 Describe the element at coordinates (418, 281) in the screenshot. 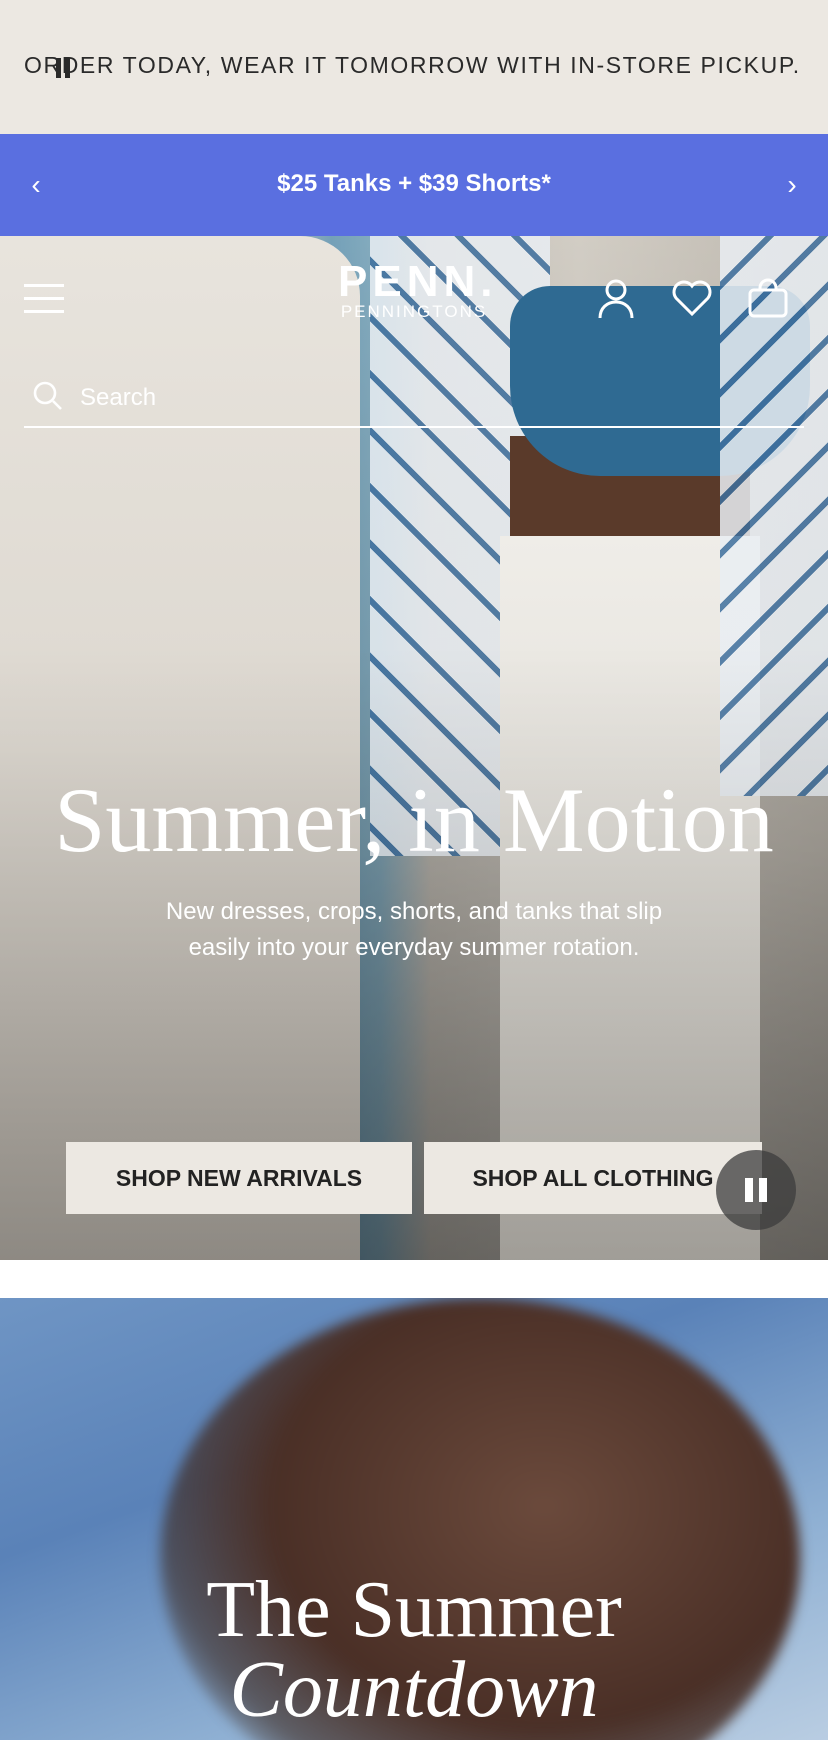

I see `logo-main: PENN.` at that location.